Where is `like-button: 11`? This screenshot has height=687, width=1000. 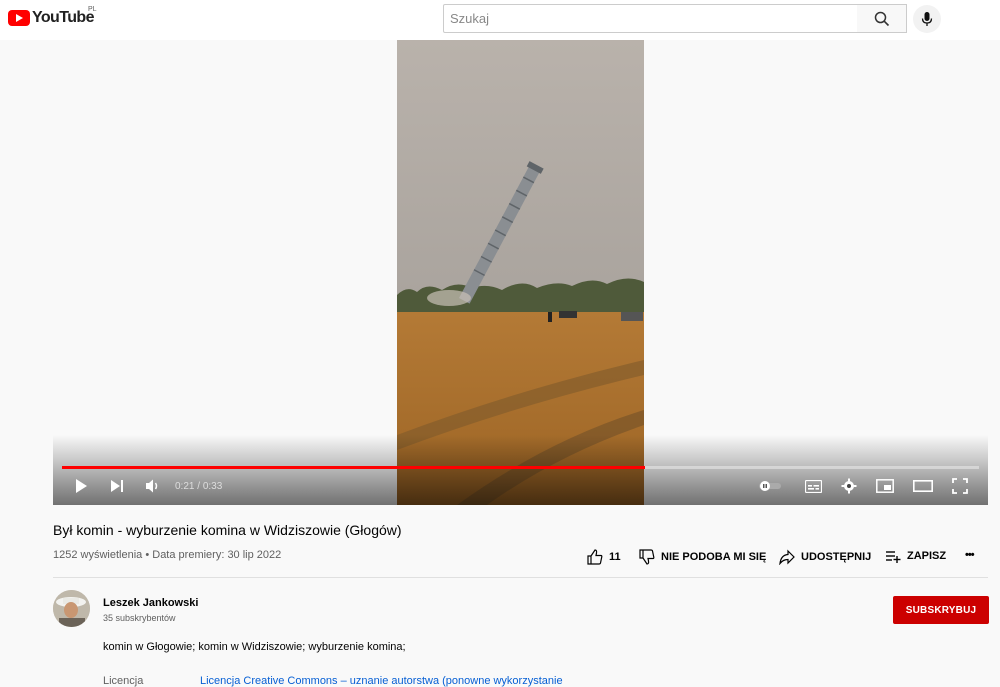
like-button: 11 is located at coordinates (604, 557).